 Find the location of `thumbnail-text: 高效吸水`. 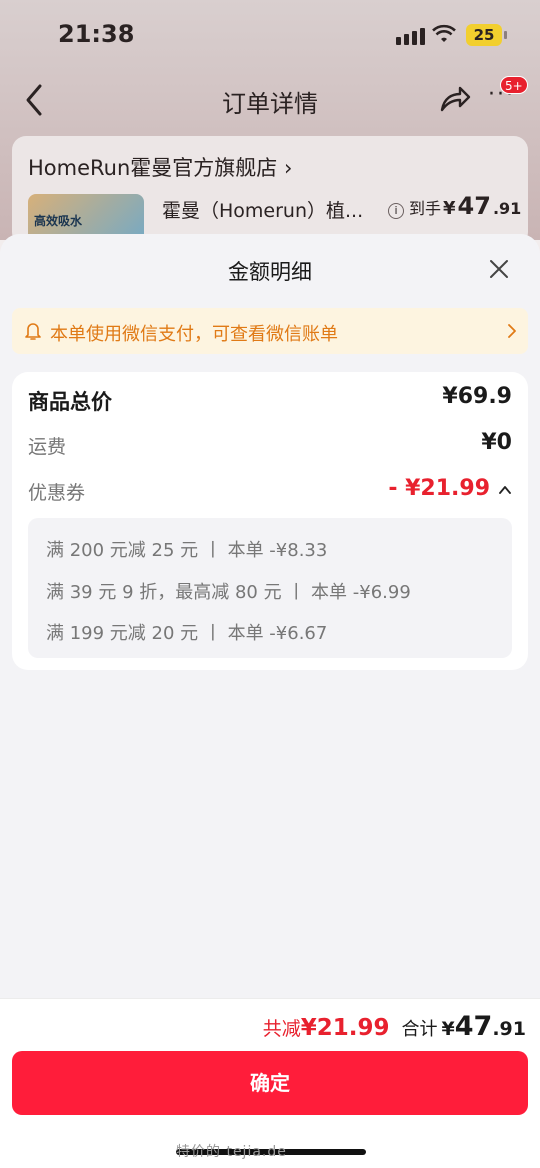

thumbnail-text: 高效吸水 is located at coordinates (58, 221).